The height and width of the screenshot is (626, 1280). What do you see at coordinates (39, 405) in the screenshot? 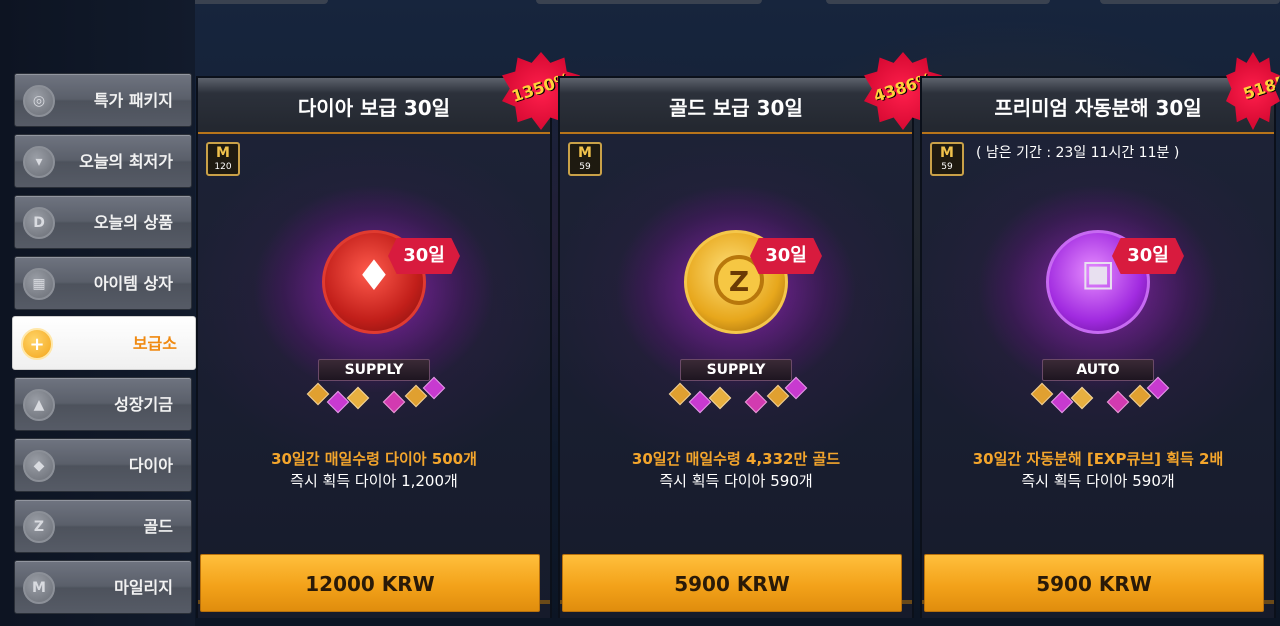
I see `growth-fund-icon: ▲` at bounding box center [39, 405].